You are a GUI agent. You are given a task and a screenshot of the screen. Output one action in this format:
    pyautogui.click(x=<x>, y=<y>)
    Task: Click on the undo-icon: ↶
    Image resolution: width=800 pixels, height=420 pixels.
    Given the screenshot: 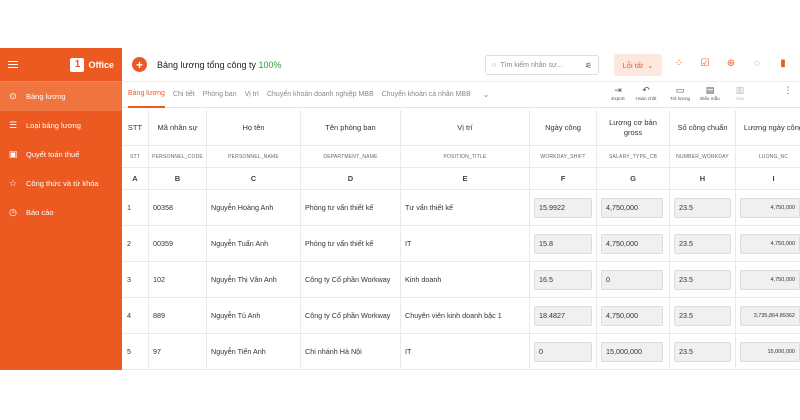 What is the action you would take?
    pyautogui.click(x=646, y=90)
    